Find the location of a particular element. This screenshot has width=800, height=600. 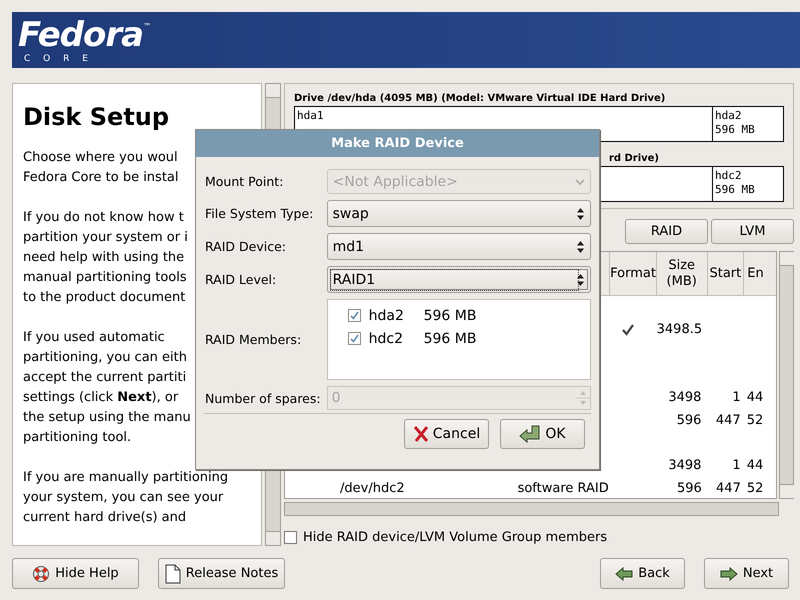

help-text: your system, you can see your is located at coordinates (123, 498).